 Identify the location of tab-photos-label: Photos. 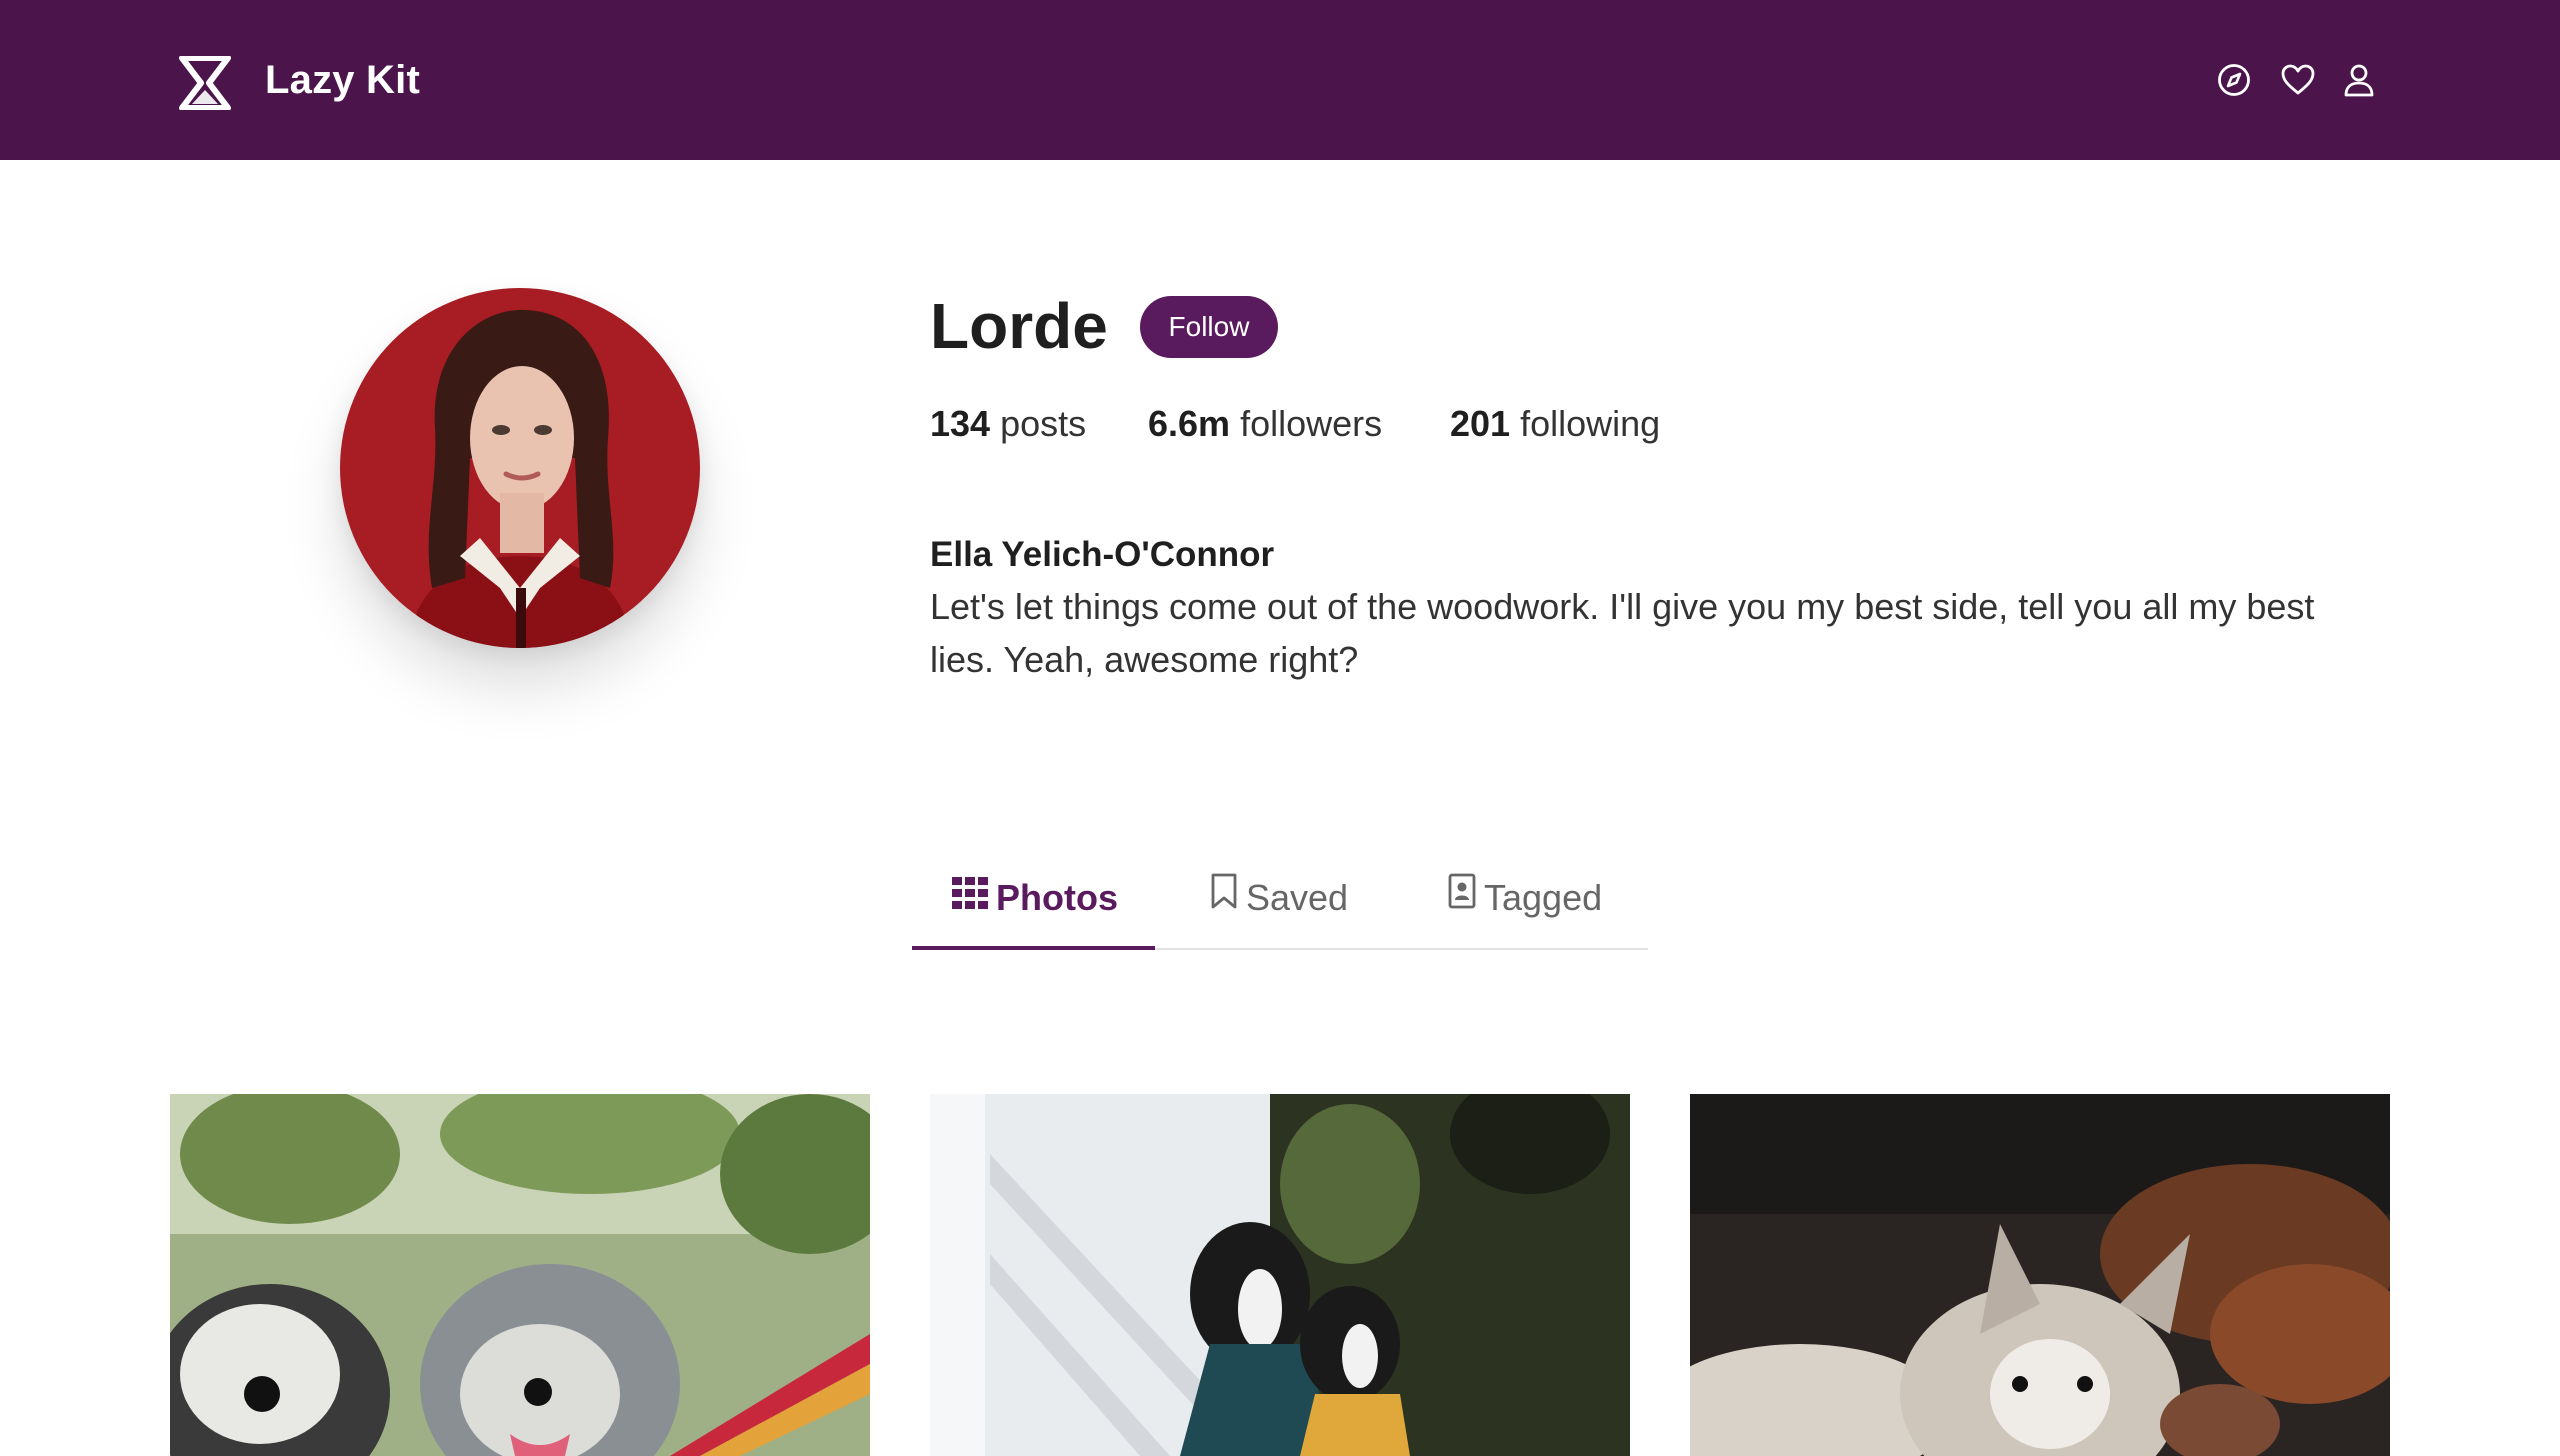
(1057, 897).